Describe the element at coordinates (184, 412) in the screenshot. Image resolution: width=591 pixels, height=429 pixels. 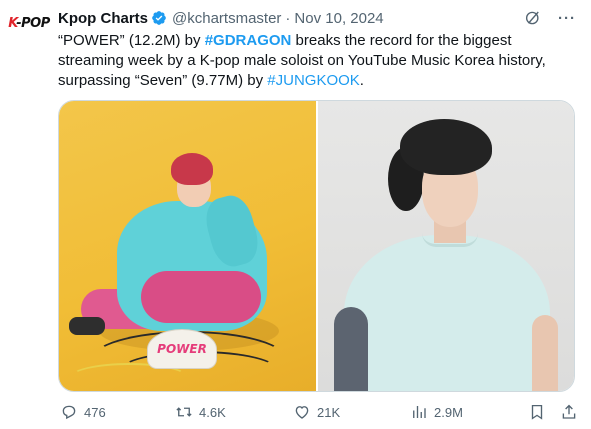
I see `retweet-icon` at that location.